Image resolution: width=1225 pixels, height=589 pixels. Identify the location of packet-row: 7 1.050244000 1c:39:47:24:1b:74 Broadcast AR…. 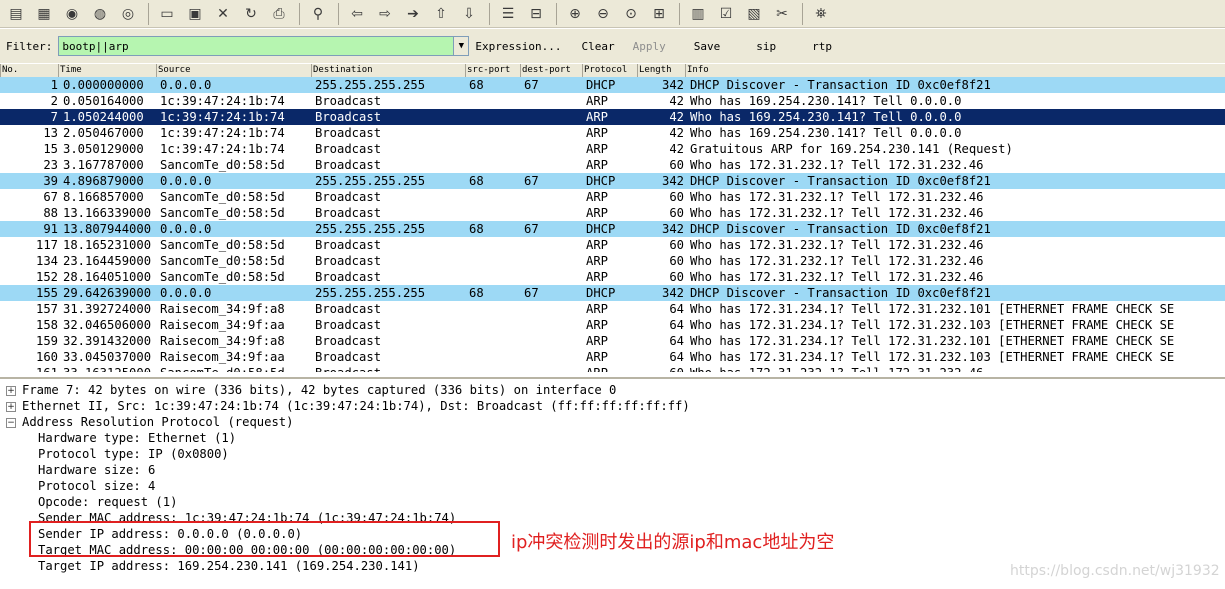
(612, 117).